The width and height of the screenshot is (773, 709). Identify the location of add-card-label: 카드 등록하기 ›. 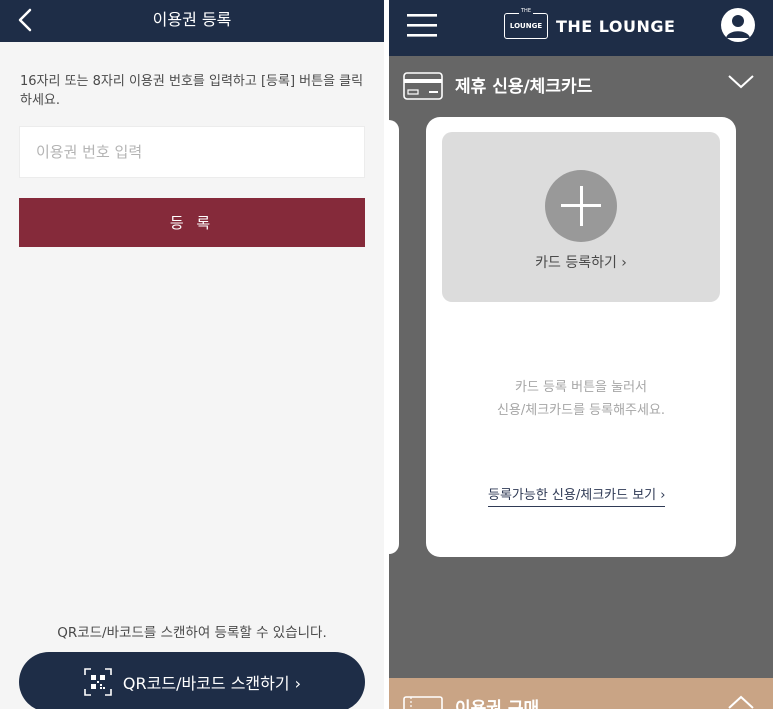
(581, 263).